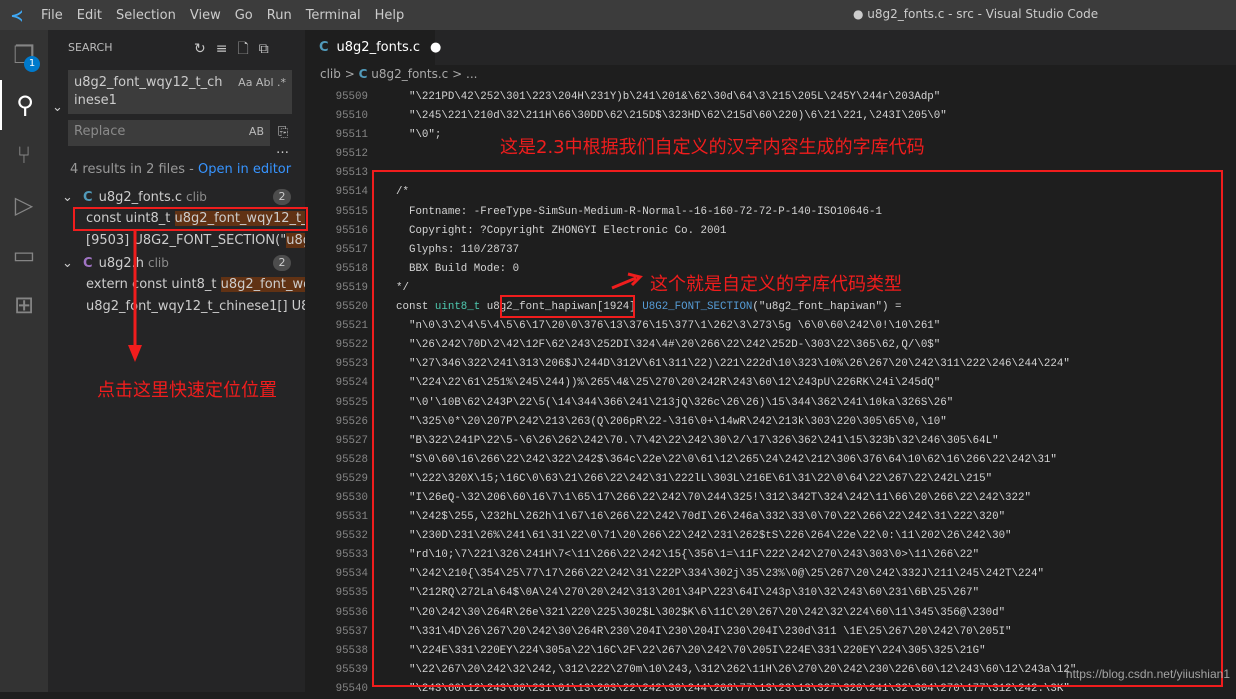  I want to click on watermark: https://blog.csdn.net/yiiushian1, so click(1147, 674).